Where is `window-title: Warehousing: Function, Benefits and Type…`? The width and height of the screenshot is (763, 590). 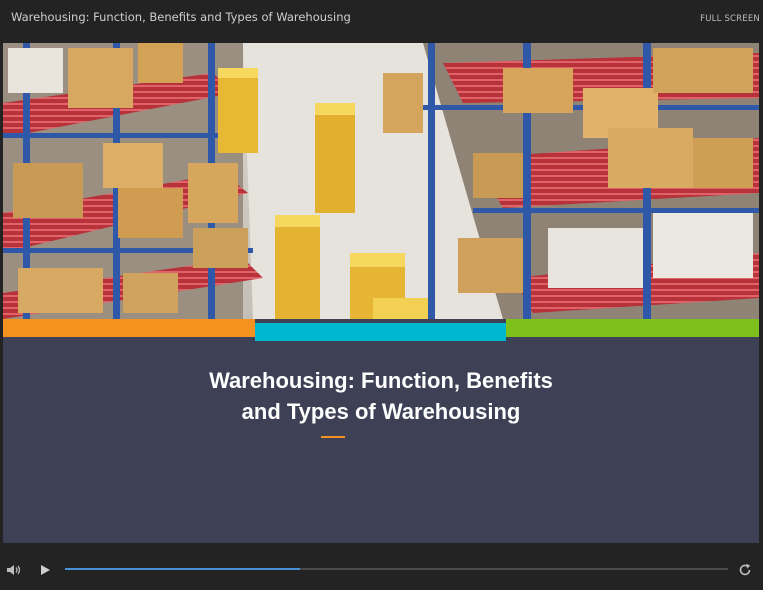
window-title: Warehousing: Function, Benefits and Type… is located at coordinates (181, 17).